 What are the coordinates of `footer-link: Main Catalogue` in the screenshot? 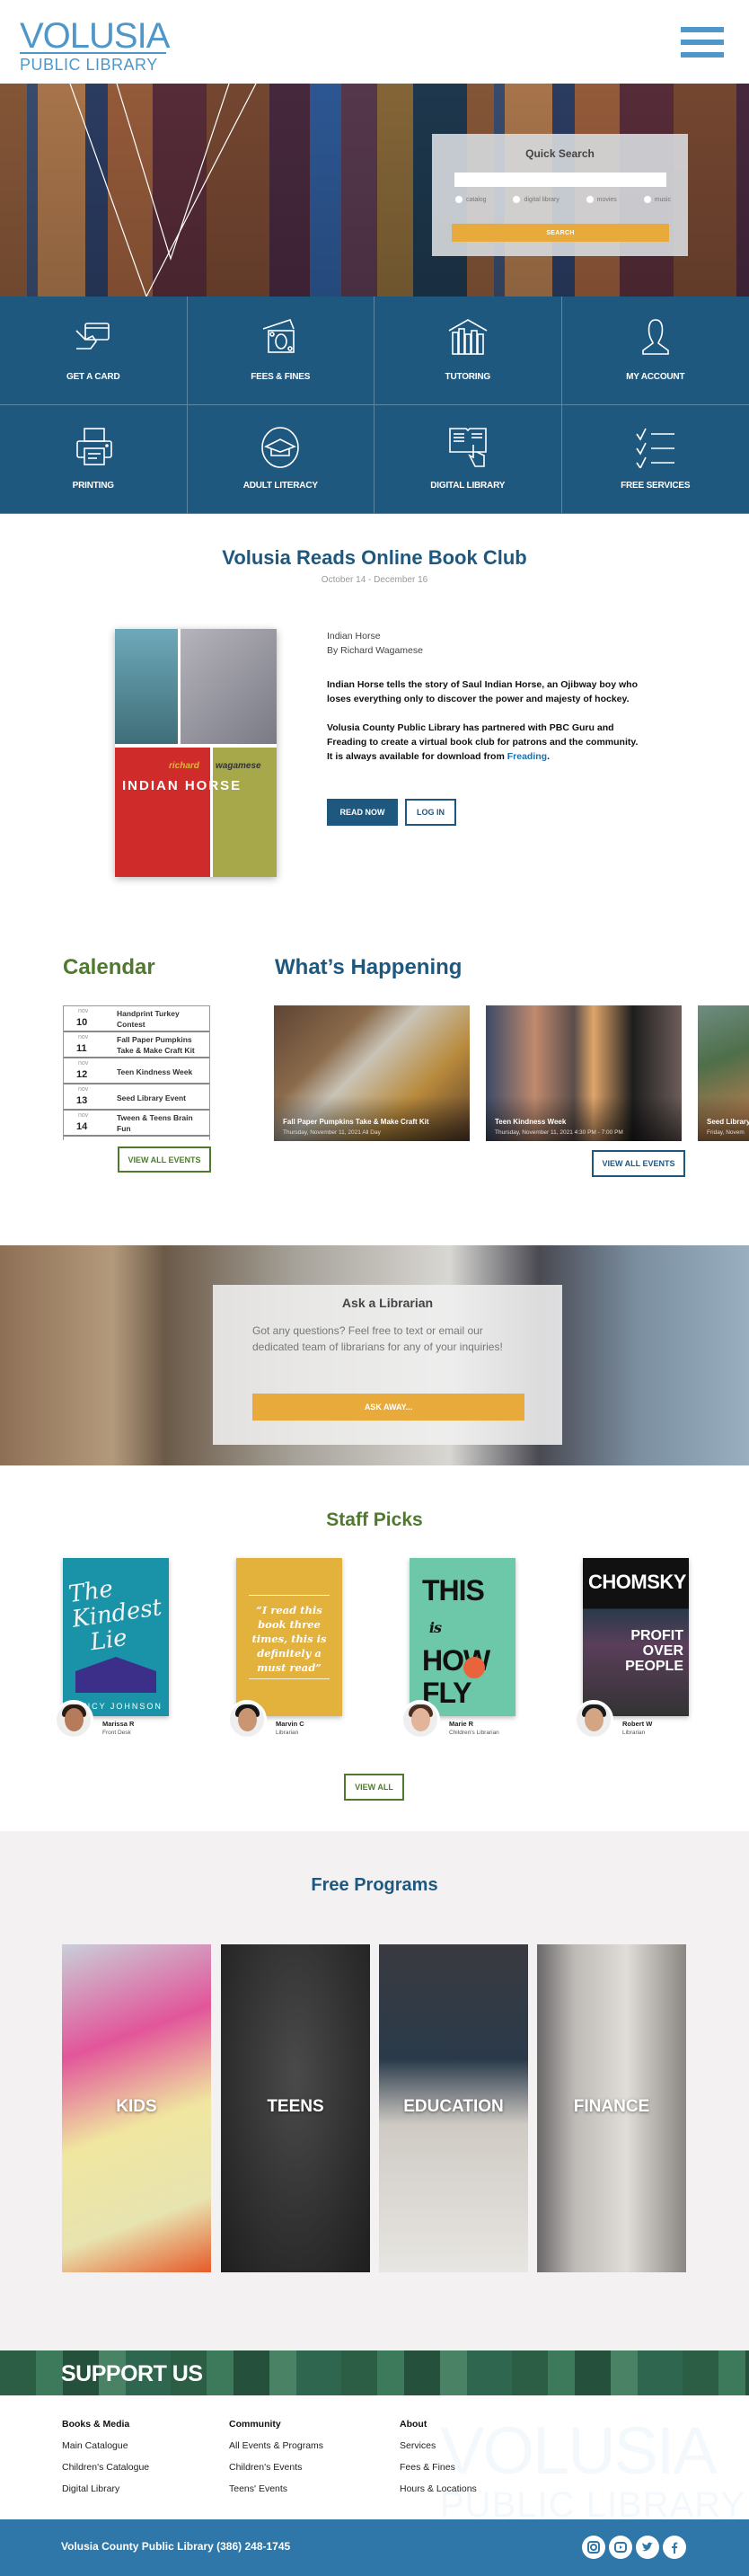 It's located at (105, 2445).